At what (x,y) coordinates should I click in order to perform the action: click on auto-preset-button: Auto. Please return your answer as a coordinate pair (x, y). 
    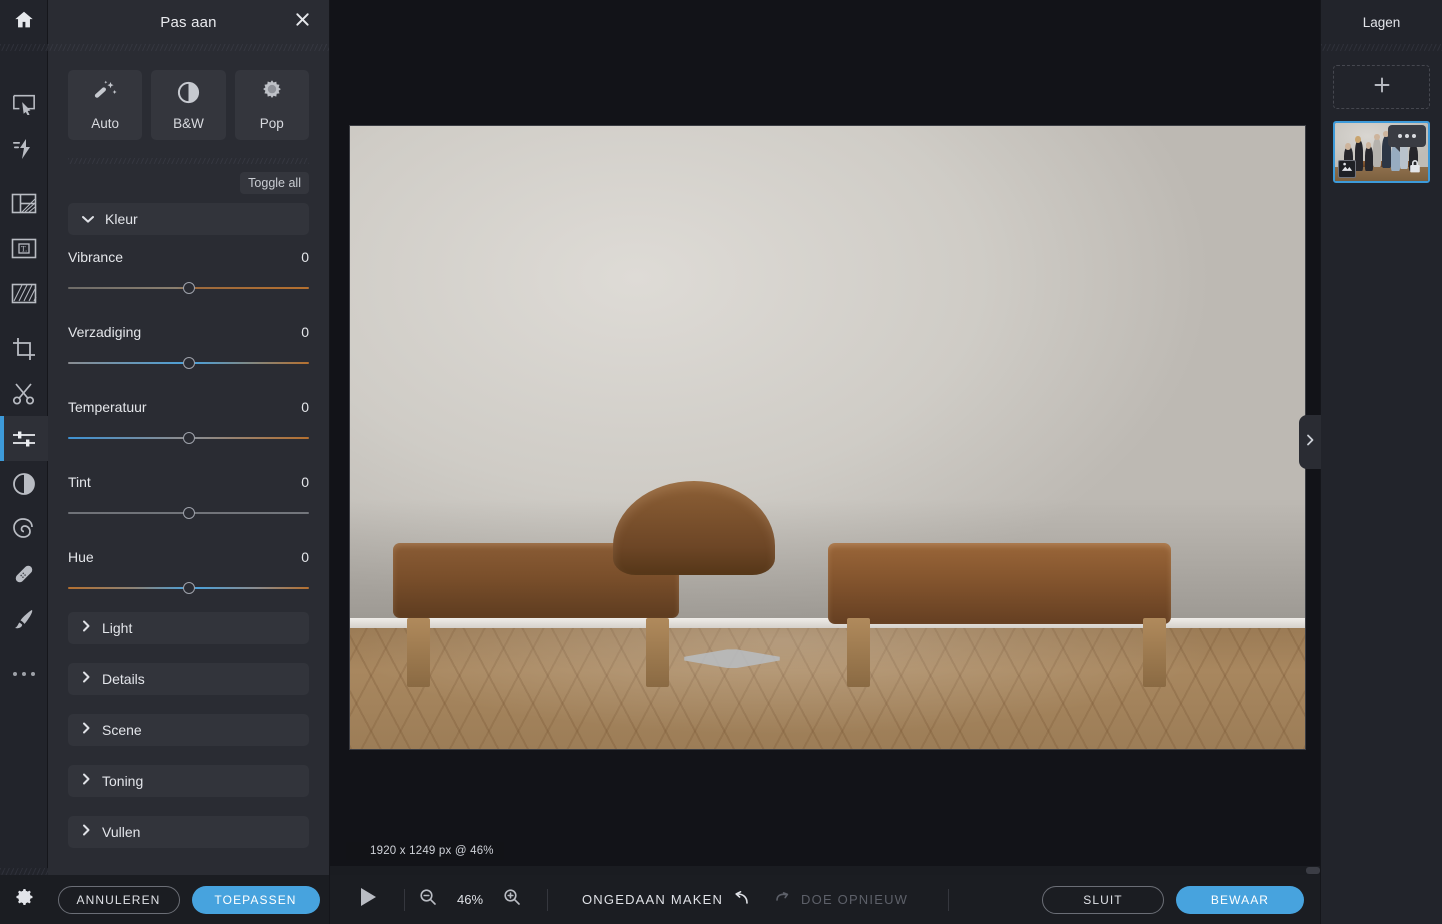
    Looking at the image, I should click on (105, 105).